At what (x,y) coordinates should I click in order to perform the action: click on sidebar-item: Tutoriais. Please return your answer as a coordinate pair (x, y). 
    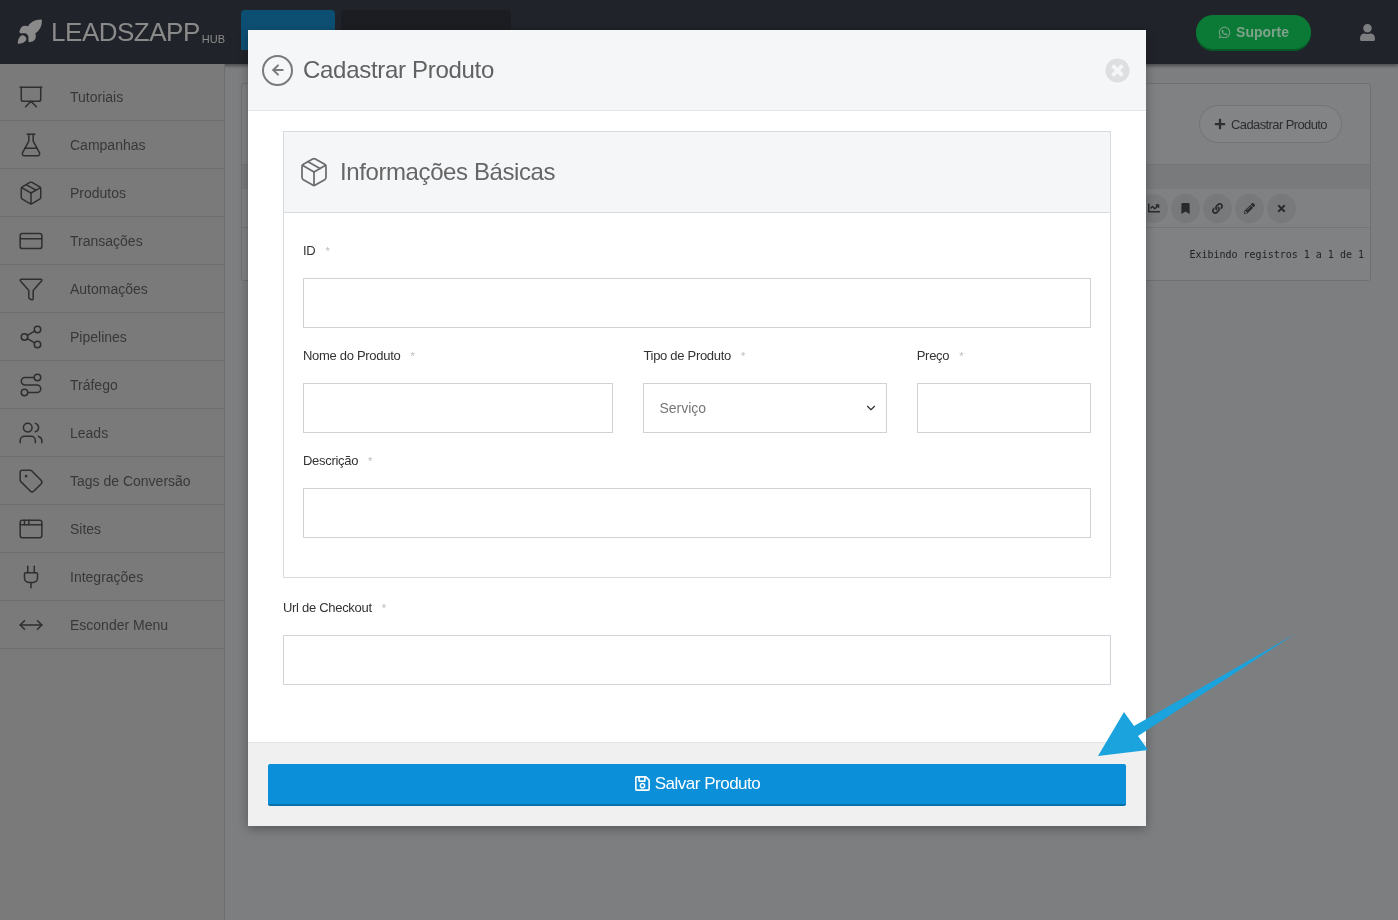
    Looking at the image, I should click on (112, 97).